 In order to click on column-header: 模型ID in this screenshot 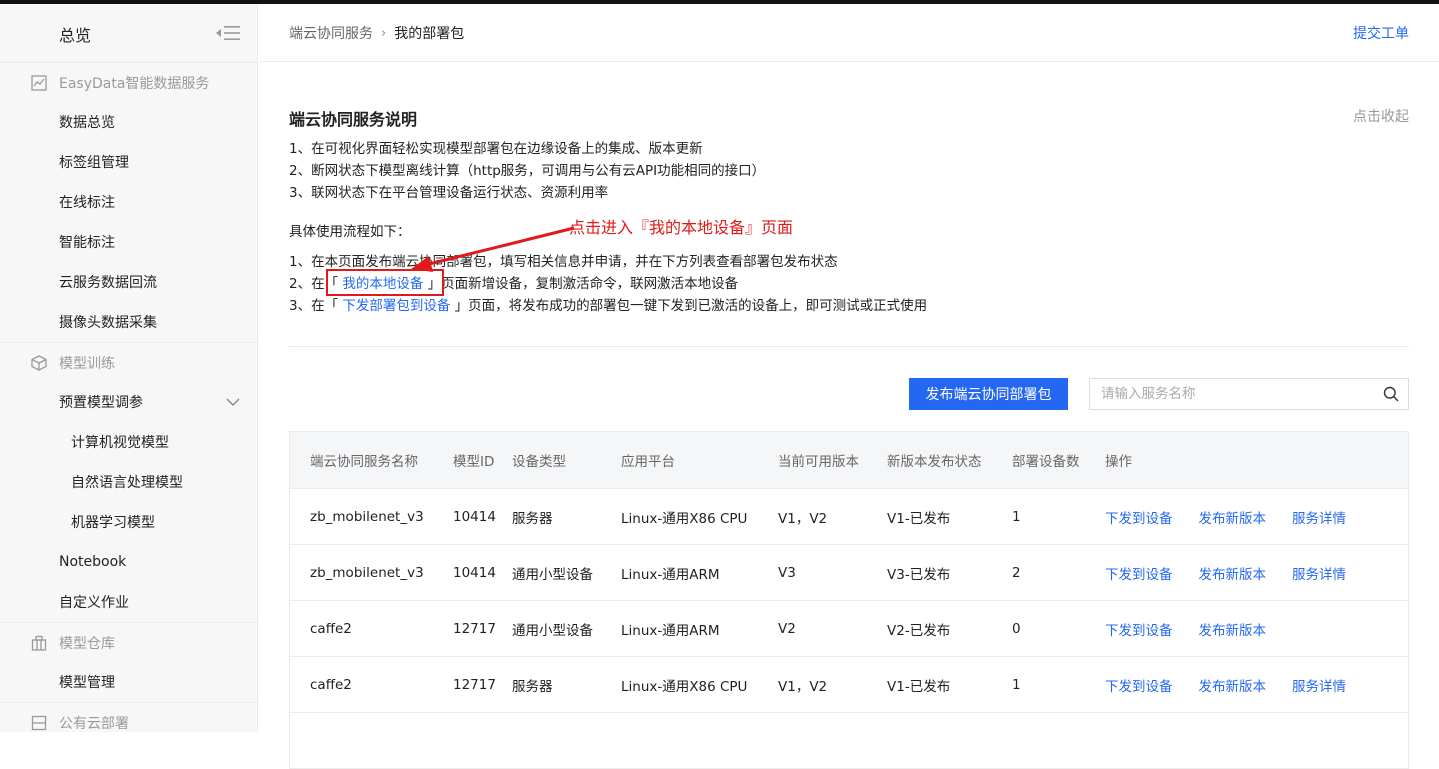, I will do `click(474, 462)`.